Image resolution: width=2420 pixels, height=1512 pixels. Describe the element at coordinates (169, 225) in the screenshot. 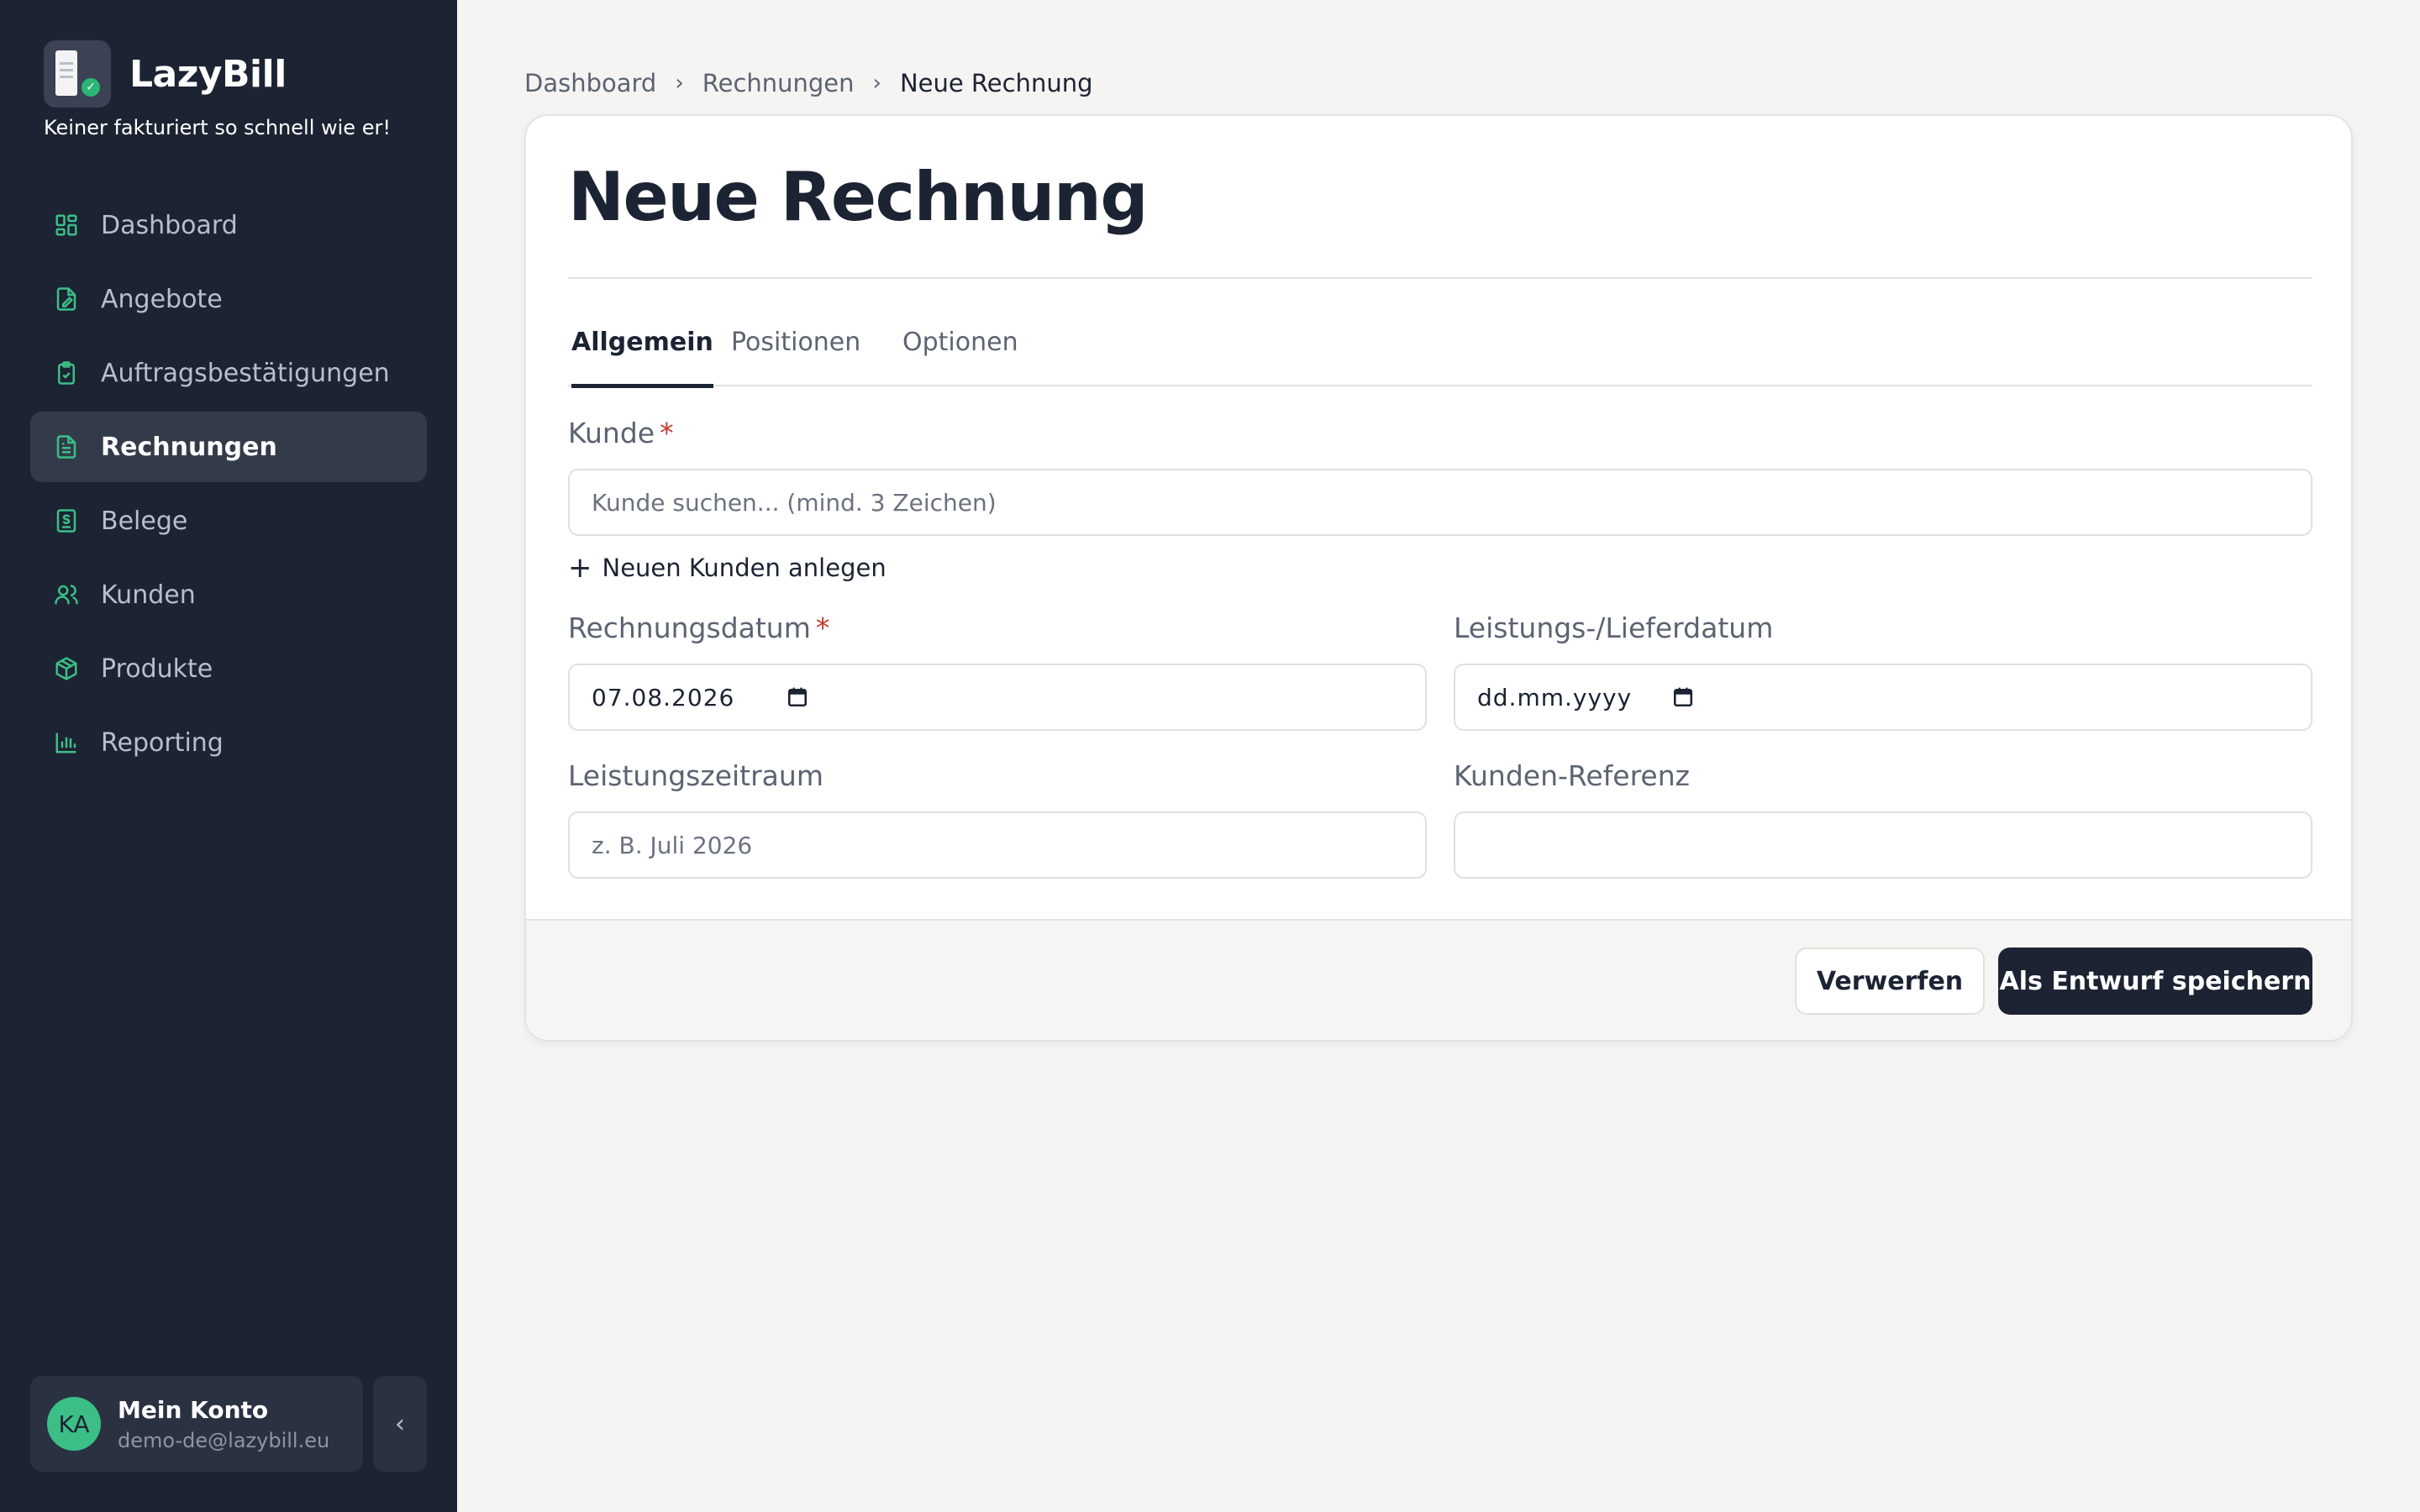

I see `sidebar-item-label: Dashboard` at that location.